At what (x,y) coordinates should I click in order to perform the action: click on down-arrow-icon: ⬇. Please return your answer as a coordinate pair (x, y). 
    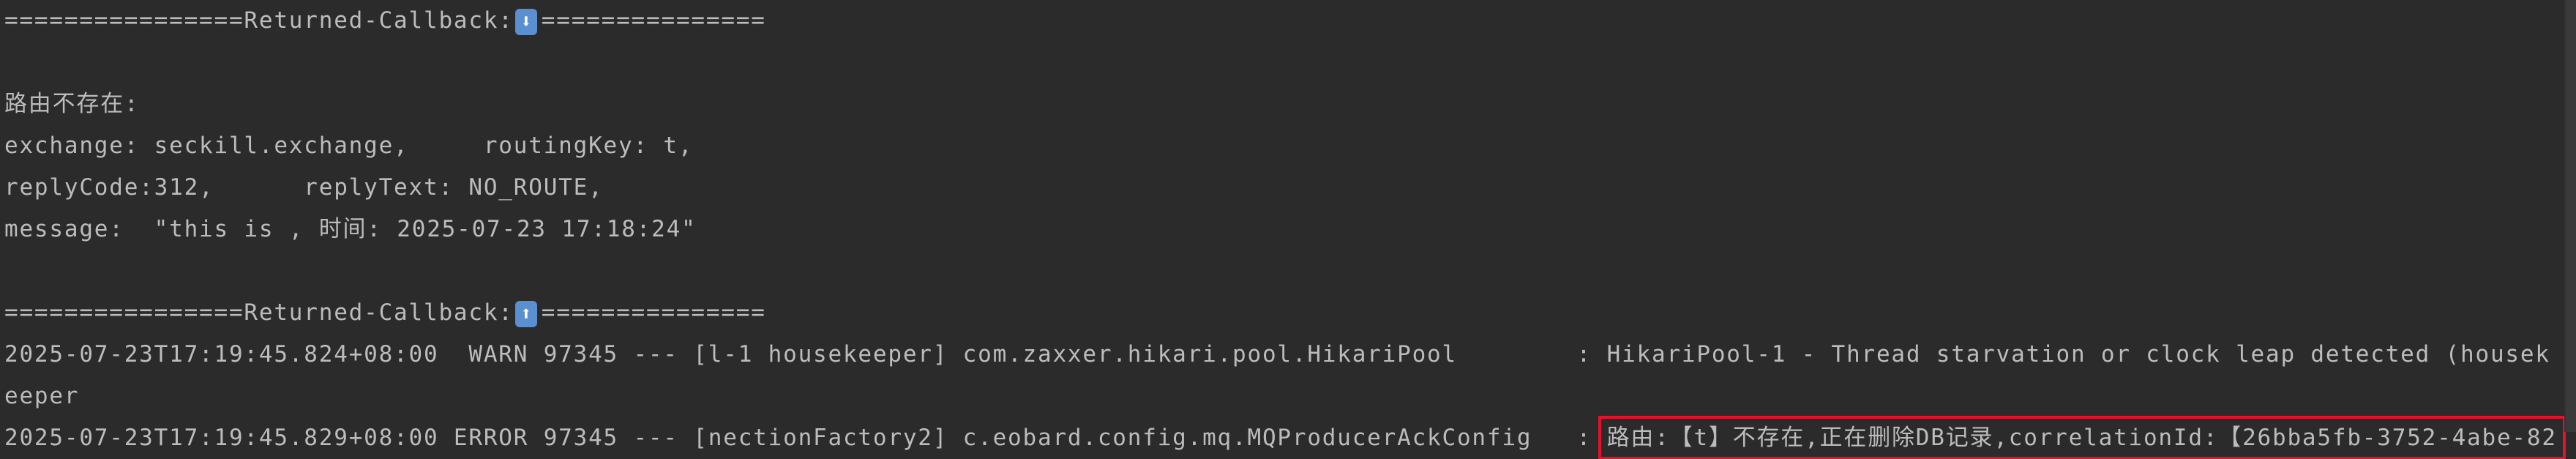
    Looking at the image, I should click on (525, 21).